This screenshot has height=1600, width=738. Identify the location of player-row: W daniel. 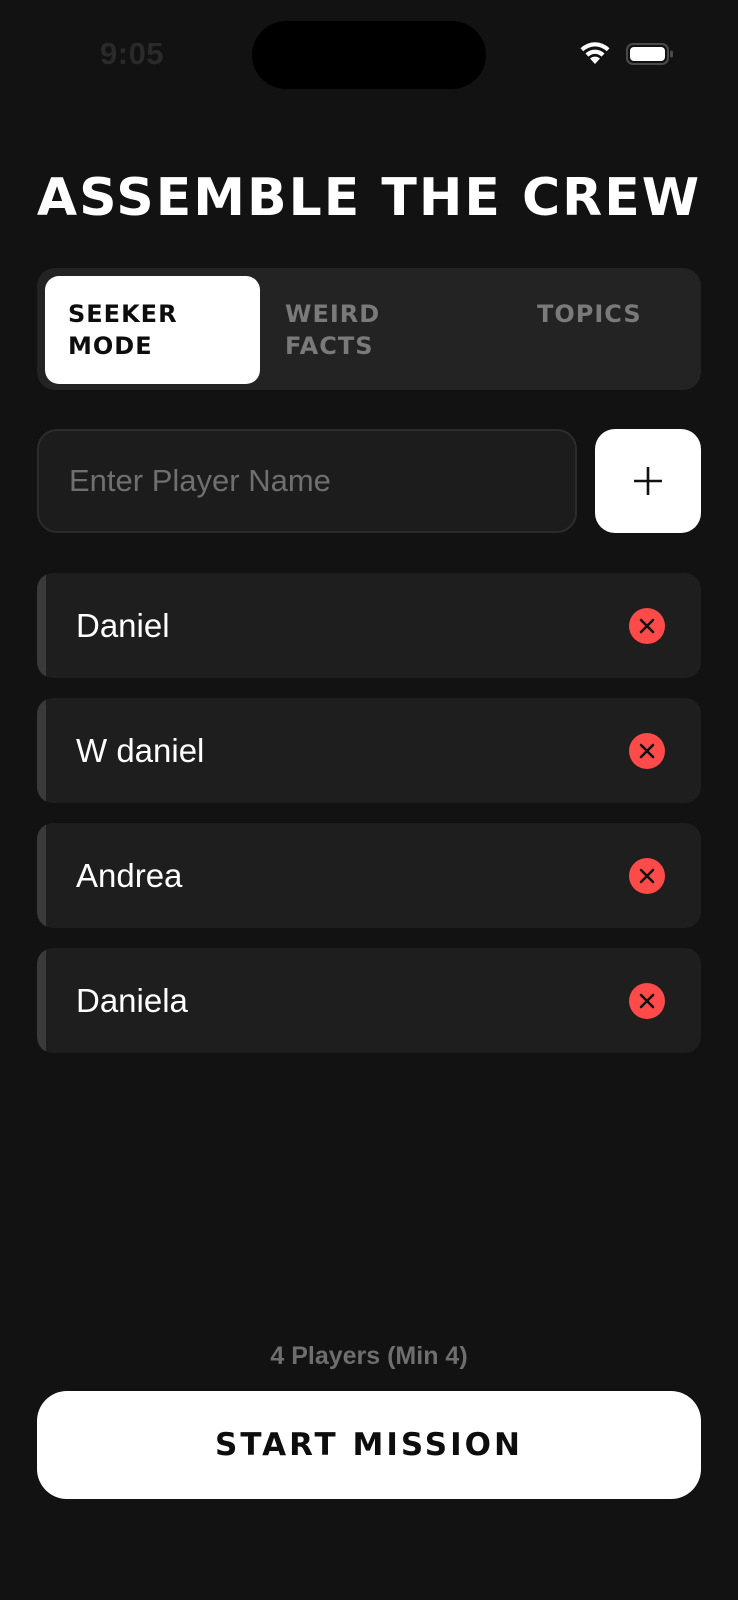
(369, 750).